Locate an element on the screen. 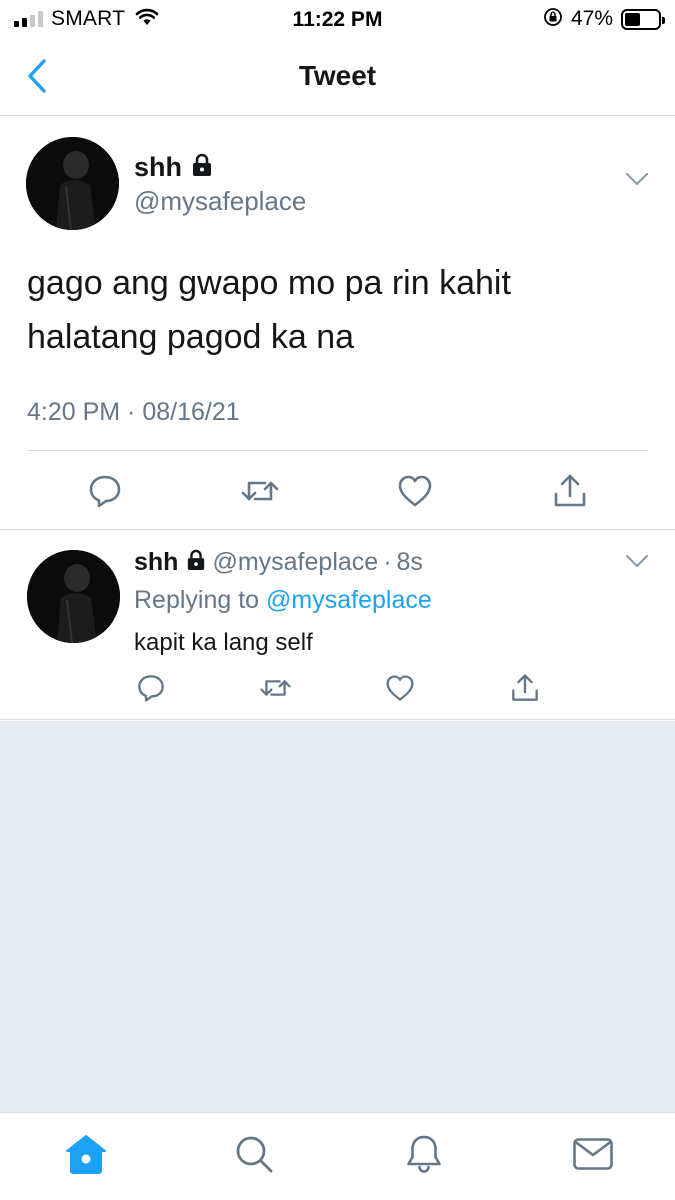  author-name-row: shh is located at coordinates (173, 167).